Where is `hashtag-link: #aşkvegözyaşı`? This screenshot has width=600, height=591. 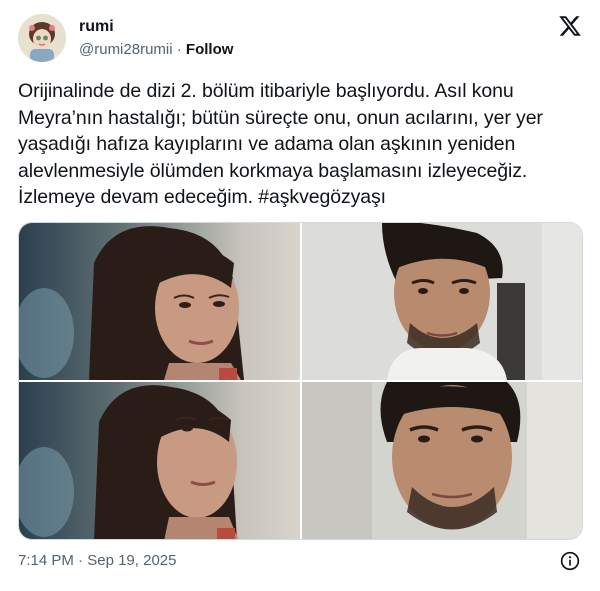
hashtag-link: #aşkvegözyaşı is located at coordinates (322, 197).